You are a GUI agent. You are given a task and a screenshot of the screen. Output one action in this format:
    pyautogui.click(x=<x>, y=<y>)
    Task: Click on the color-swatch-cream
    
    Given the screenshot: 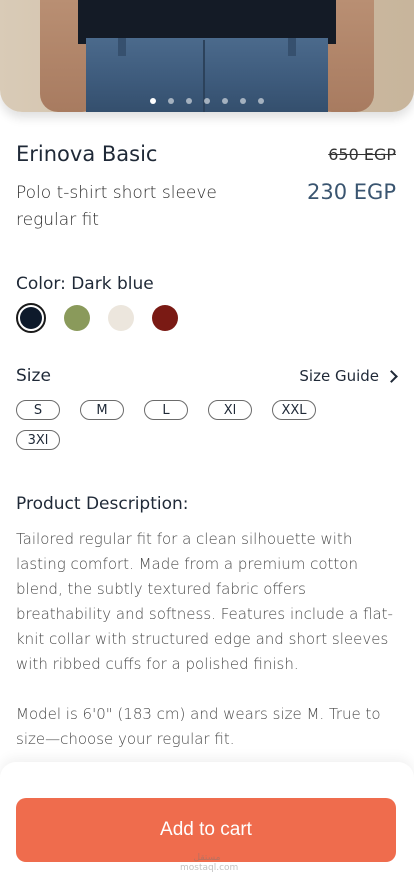 What is the action you would take?
    pyautogui.click(x=121, y=318)
    